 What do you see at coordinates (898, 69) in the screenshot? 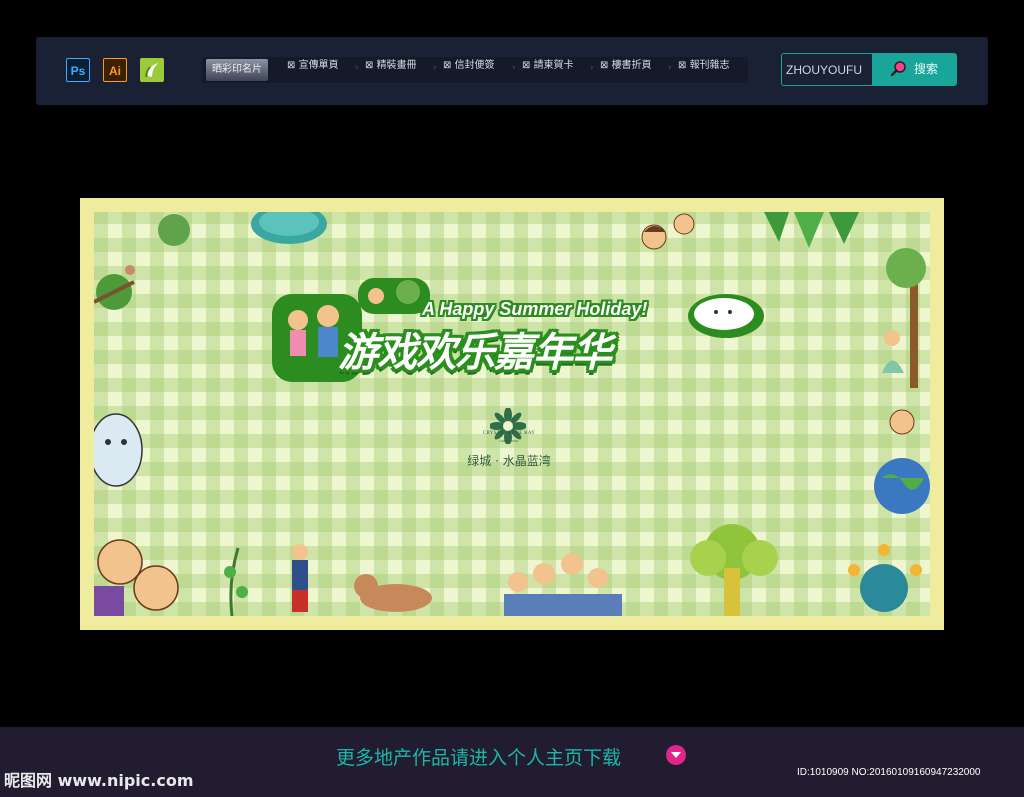
I see `search-icon` at bounding box center [898, 69].